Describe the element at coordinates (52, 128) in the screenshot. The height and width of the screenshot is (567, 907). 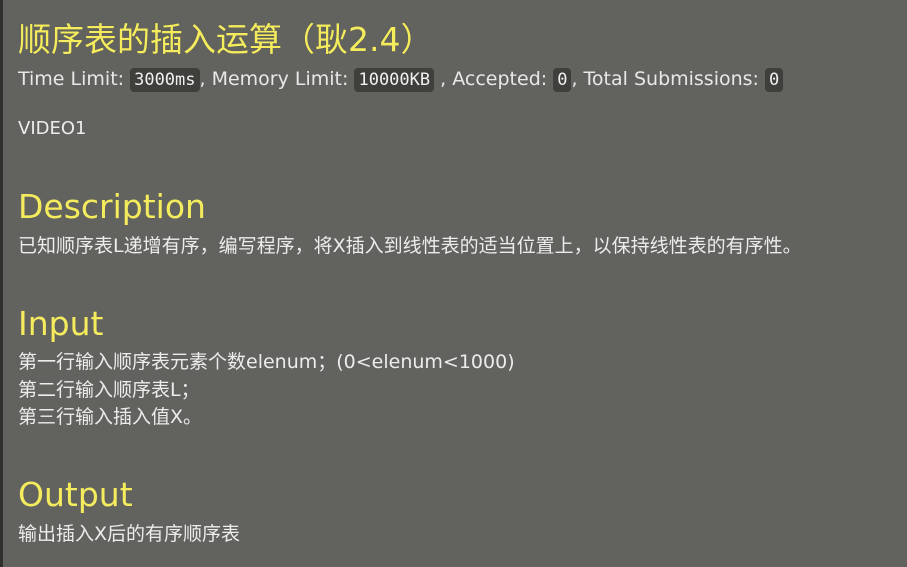
I see `problem-tag: VIDEO1` at that location.